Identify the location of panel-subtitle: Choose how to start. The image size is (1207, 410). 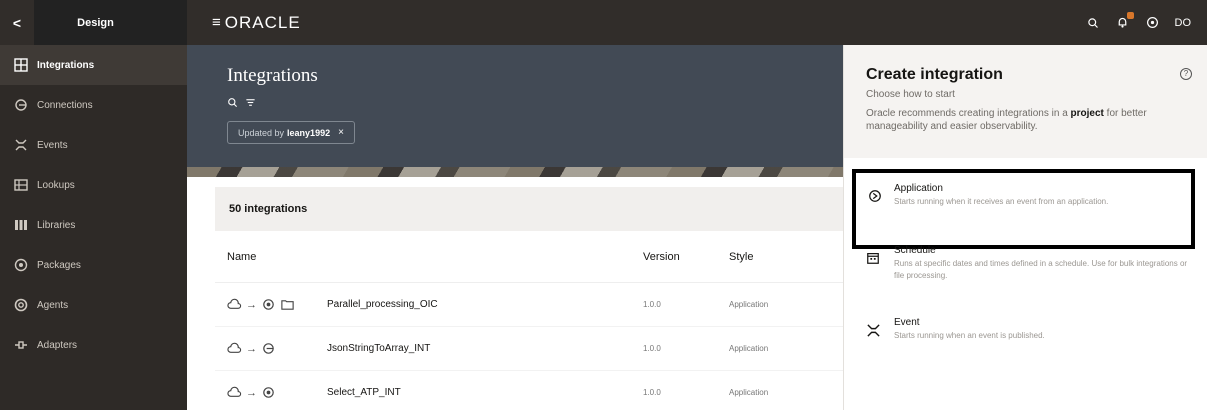
(910, 94).